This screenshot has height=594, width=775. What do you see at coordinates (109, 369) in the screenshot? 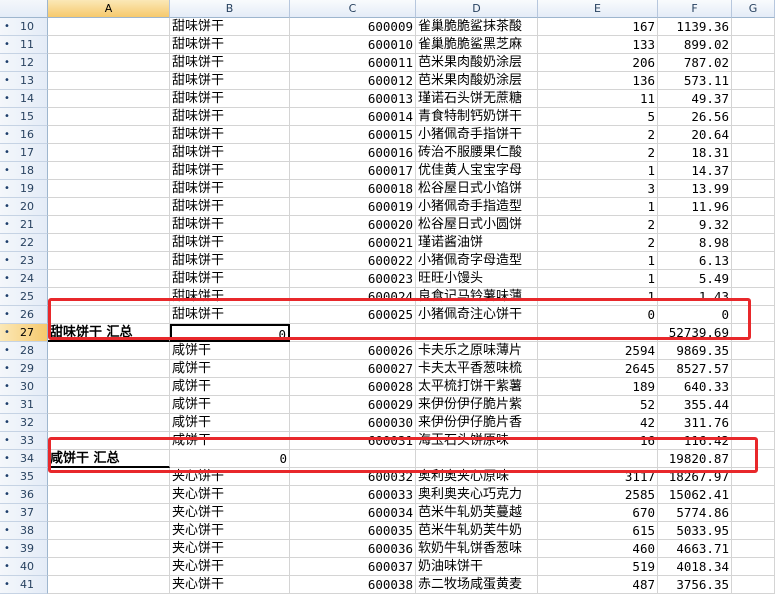
I see `cell-a29` at bounding box center [109, 369].